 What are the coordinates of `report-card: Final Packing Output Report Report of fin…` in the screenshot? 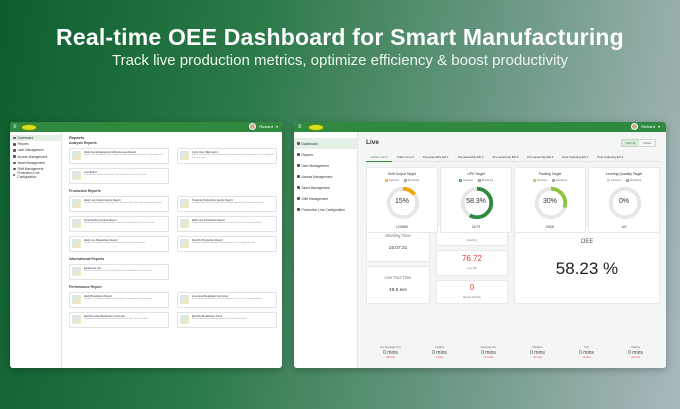 It's located at (119, 224).